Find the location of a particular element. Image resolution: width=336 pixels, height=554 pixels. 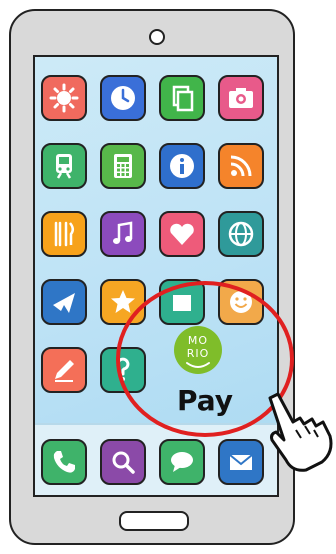

app-tile is located at coordinates (182, 302).